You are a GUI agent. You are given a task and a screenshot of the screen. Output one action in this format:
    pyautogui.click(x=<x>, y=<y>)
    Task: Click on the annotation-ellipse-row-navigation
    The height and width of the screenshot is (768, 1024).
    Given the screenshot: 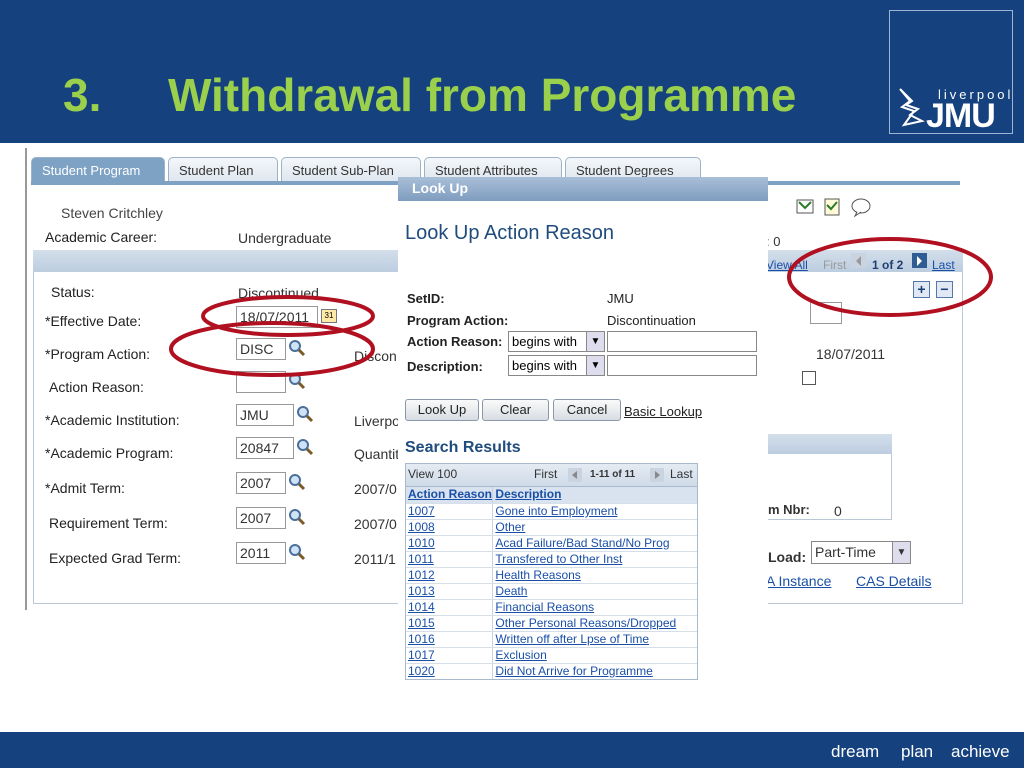 What is the action you would take?
    pyautogui.click(x=890, y=277)
    